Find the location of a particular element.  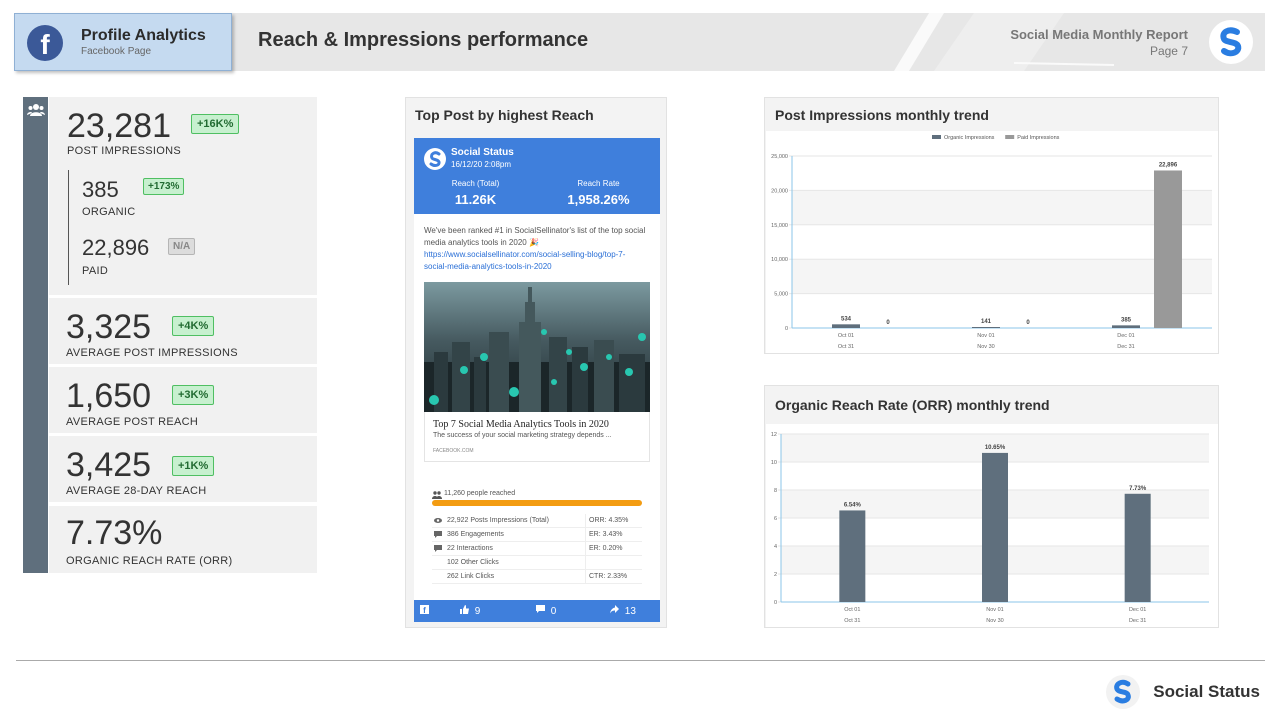

data-label: 0 is located at coordinates (888, 323).